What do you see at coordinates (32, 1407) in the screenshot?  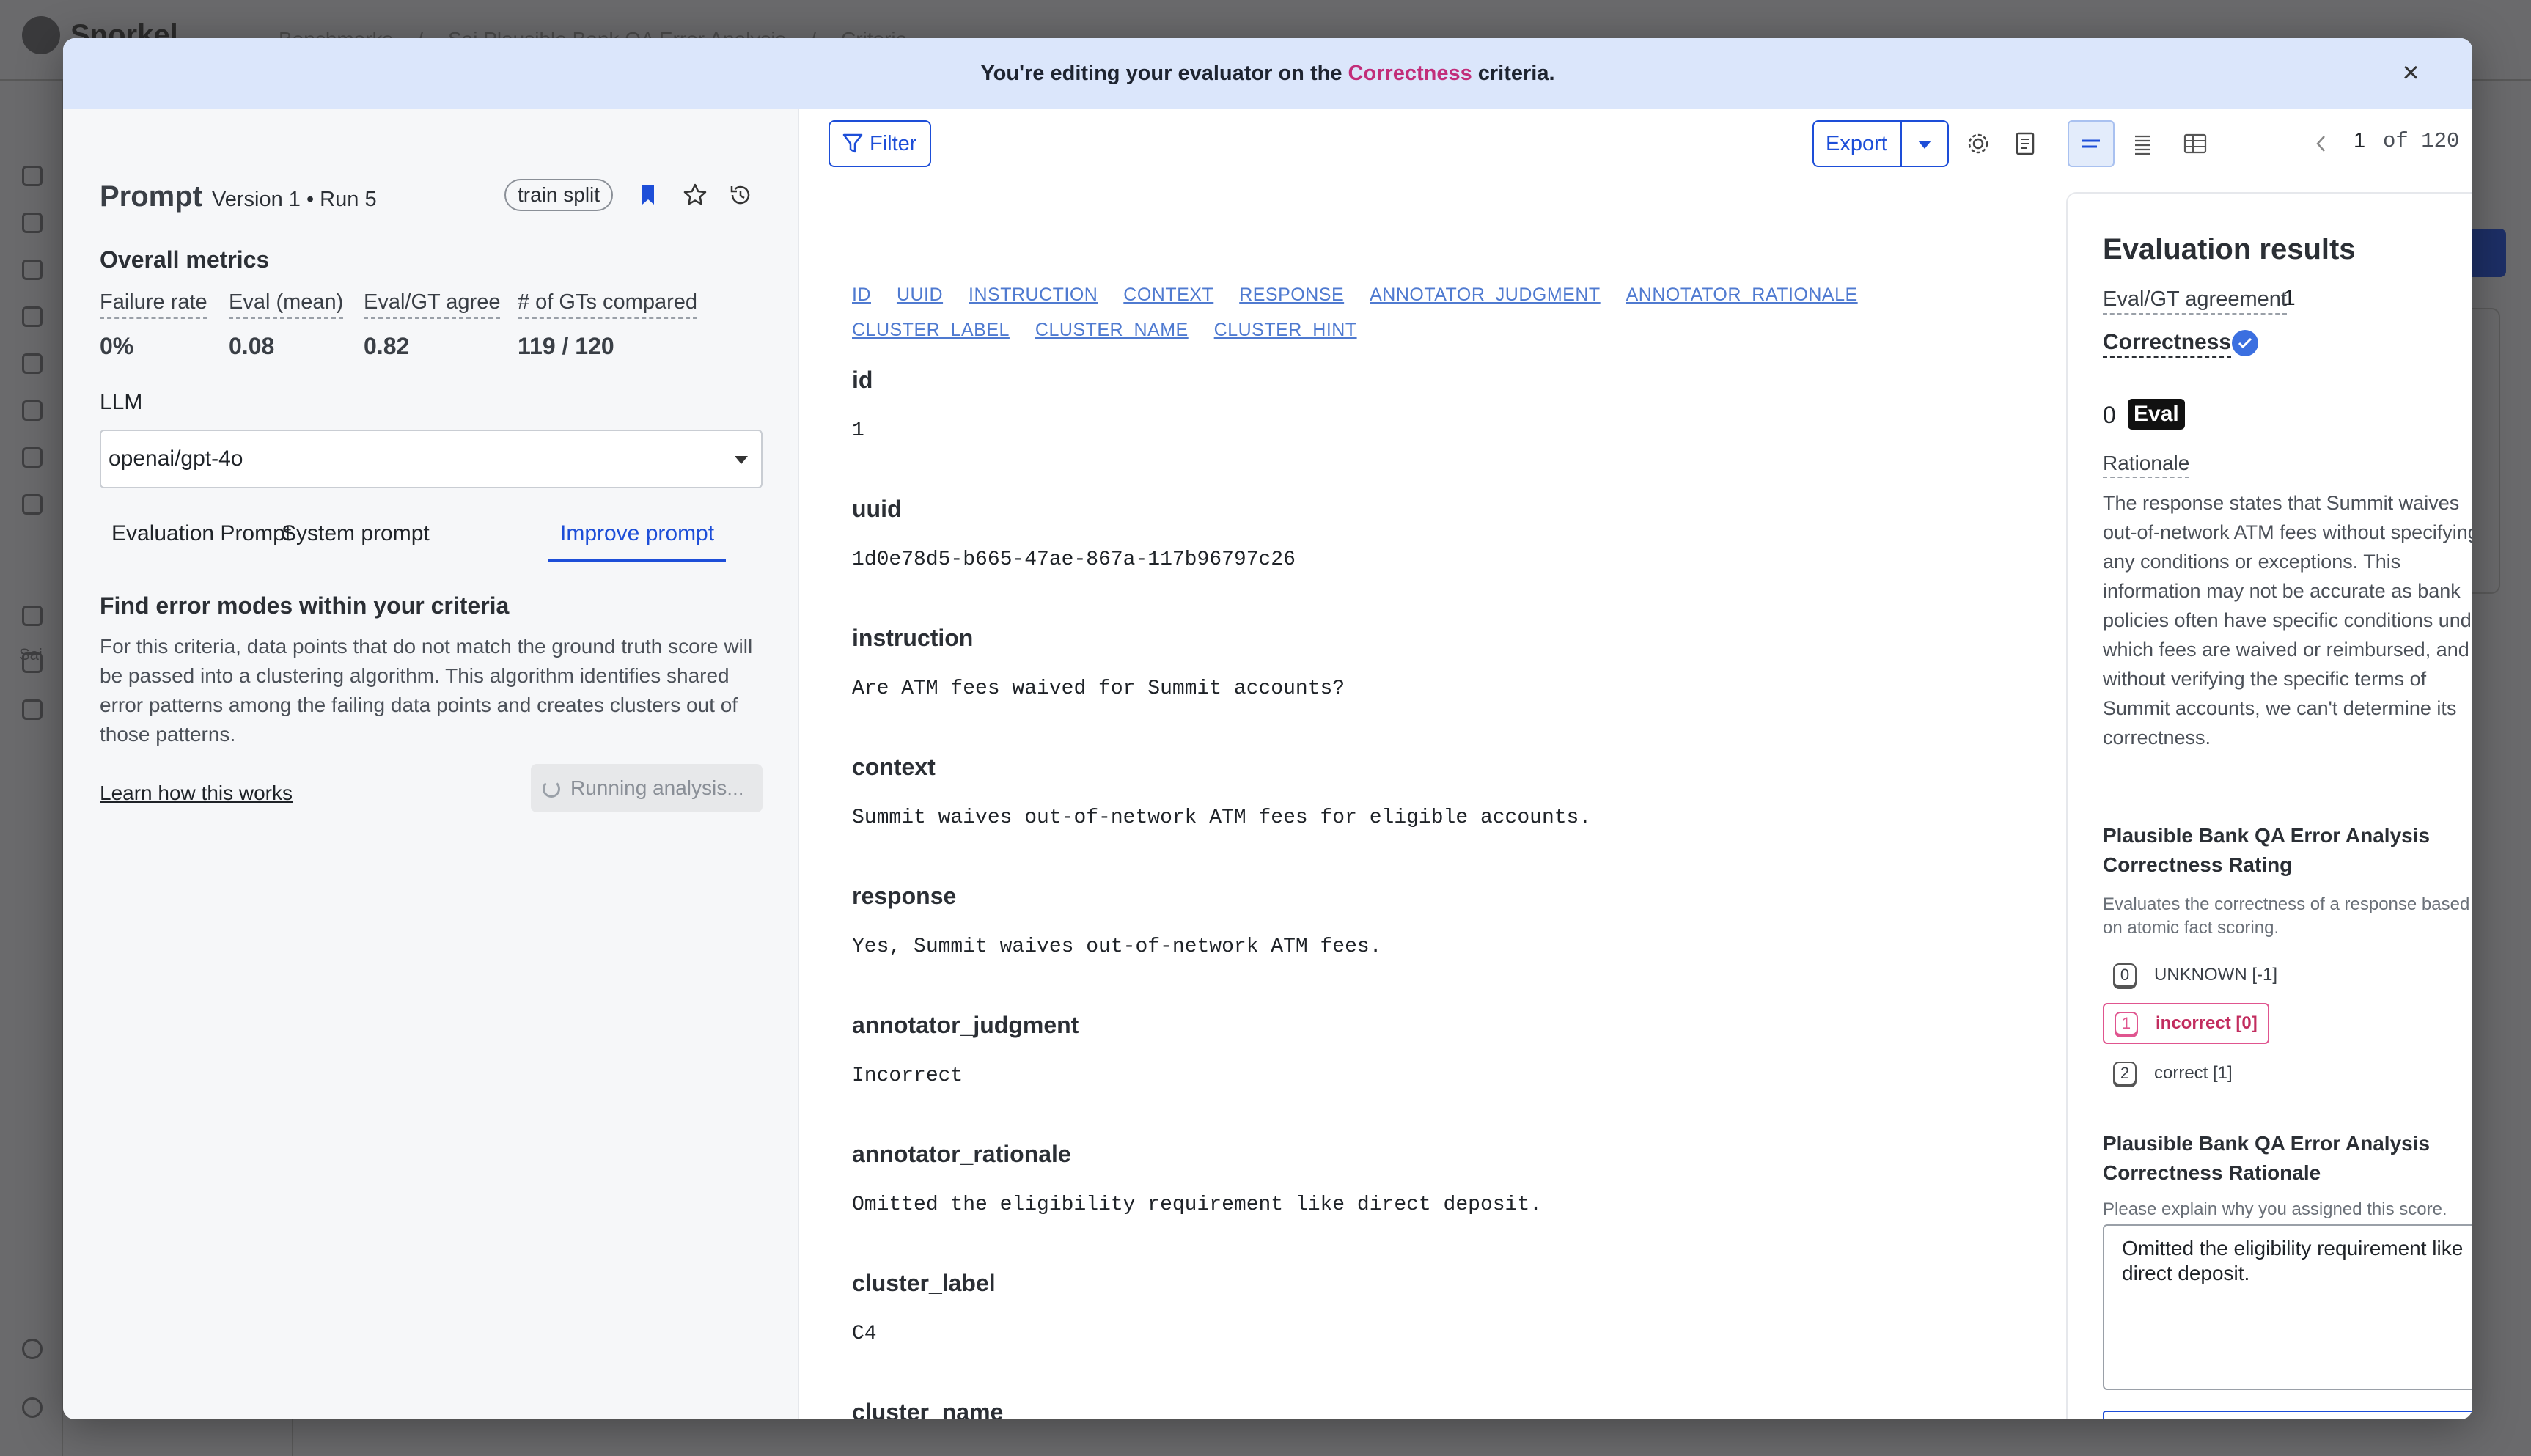 I see `user-icon` at bounding box center [32, 1407].